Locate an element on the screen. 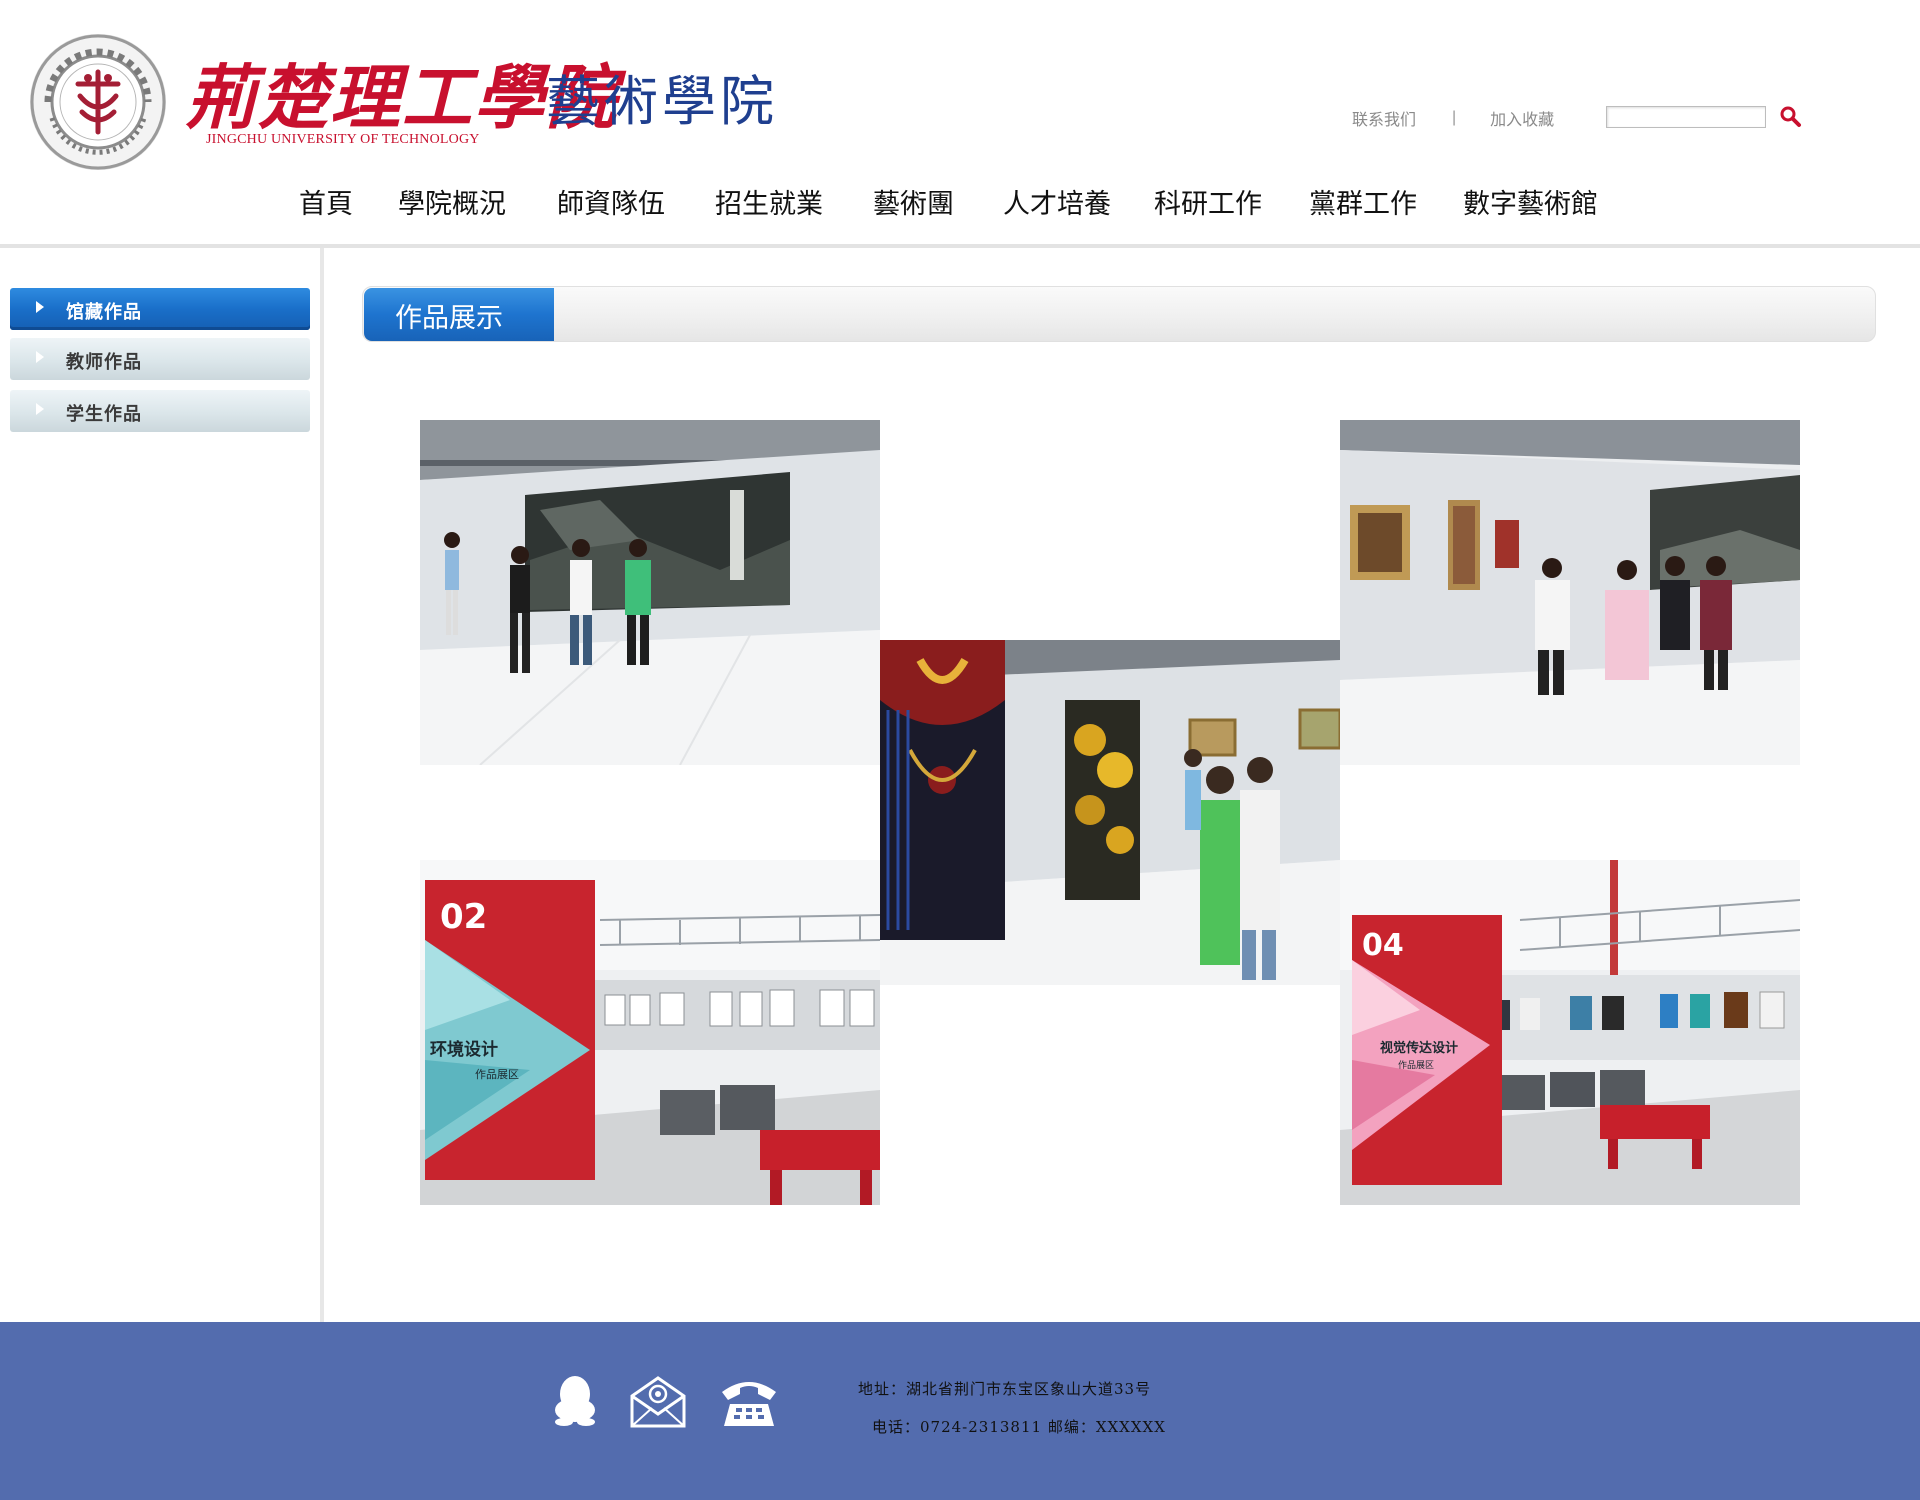  gallery-photo-4: 02 环境设计 作品展区 is located at coordinates (650, 1032).